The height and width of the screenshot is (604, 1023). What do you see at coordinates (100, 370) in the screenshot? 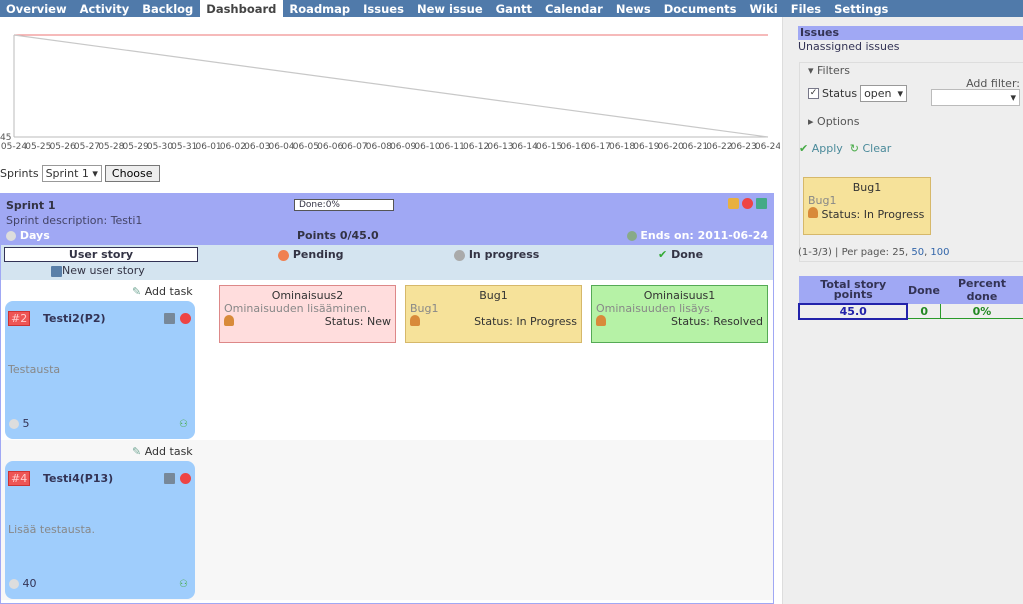
I see `user-story-card: #2 Testi2(P2) Testausta 5 ⚇` at bounding box center [100, 370].